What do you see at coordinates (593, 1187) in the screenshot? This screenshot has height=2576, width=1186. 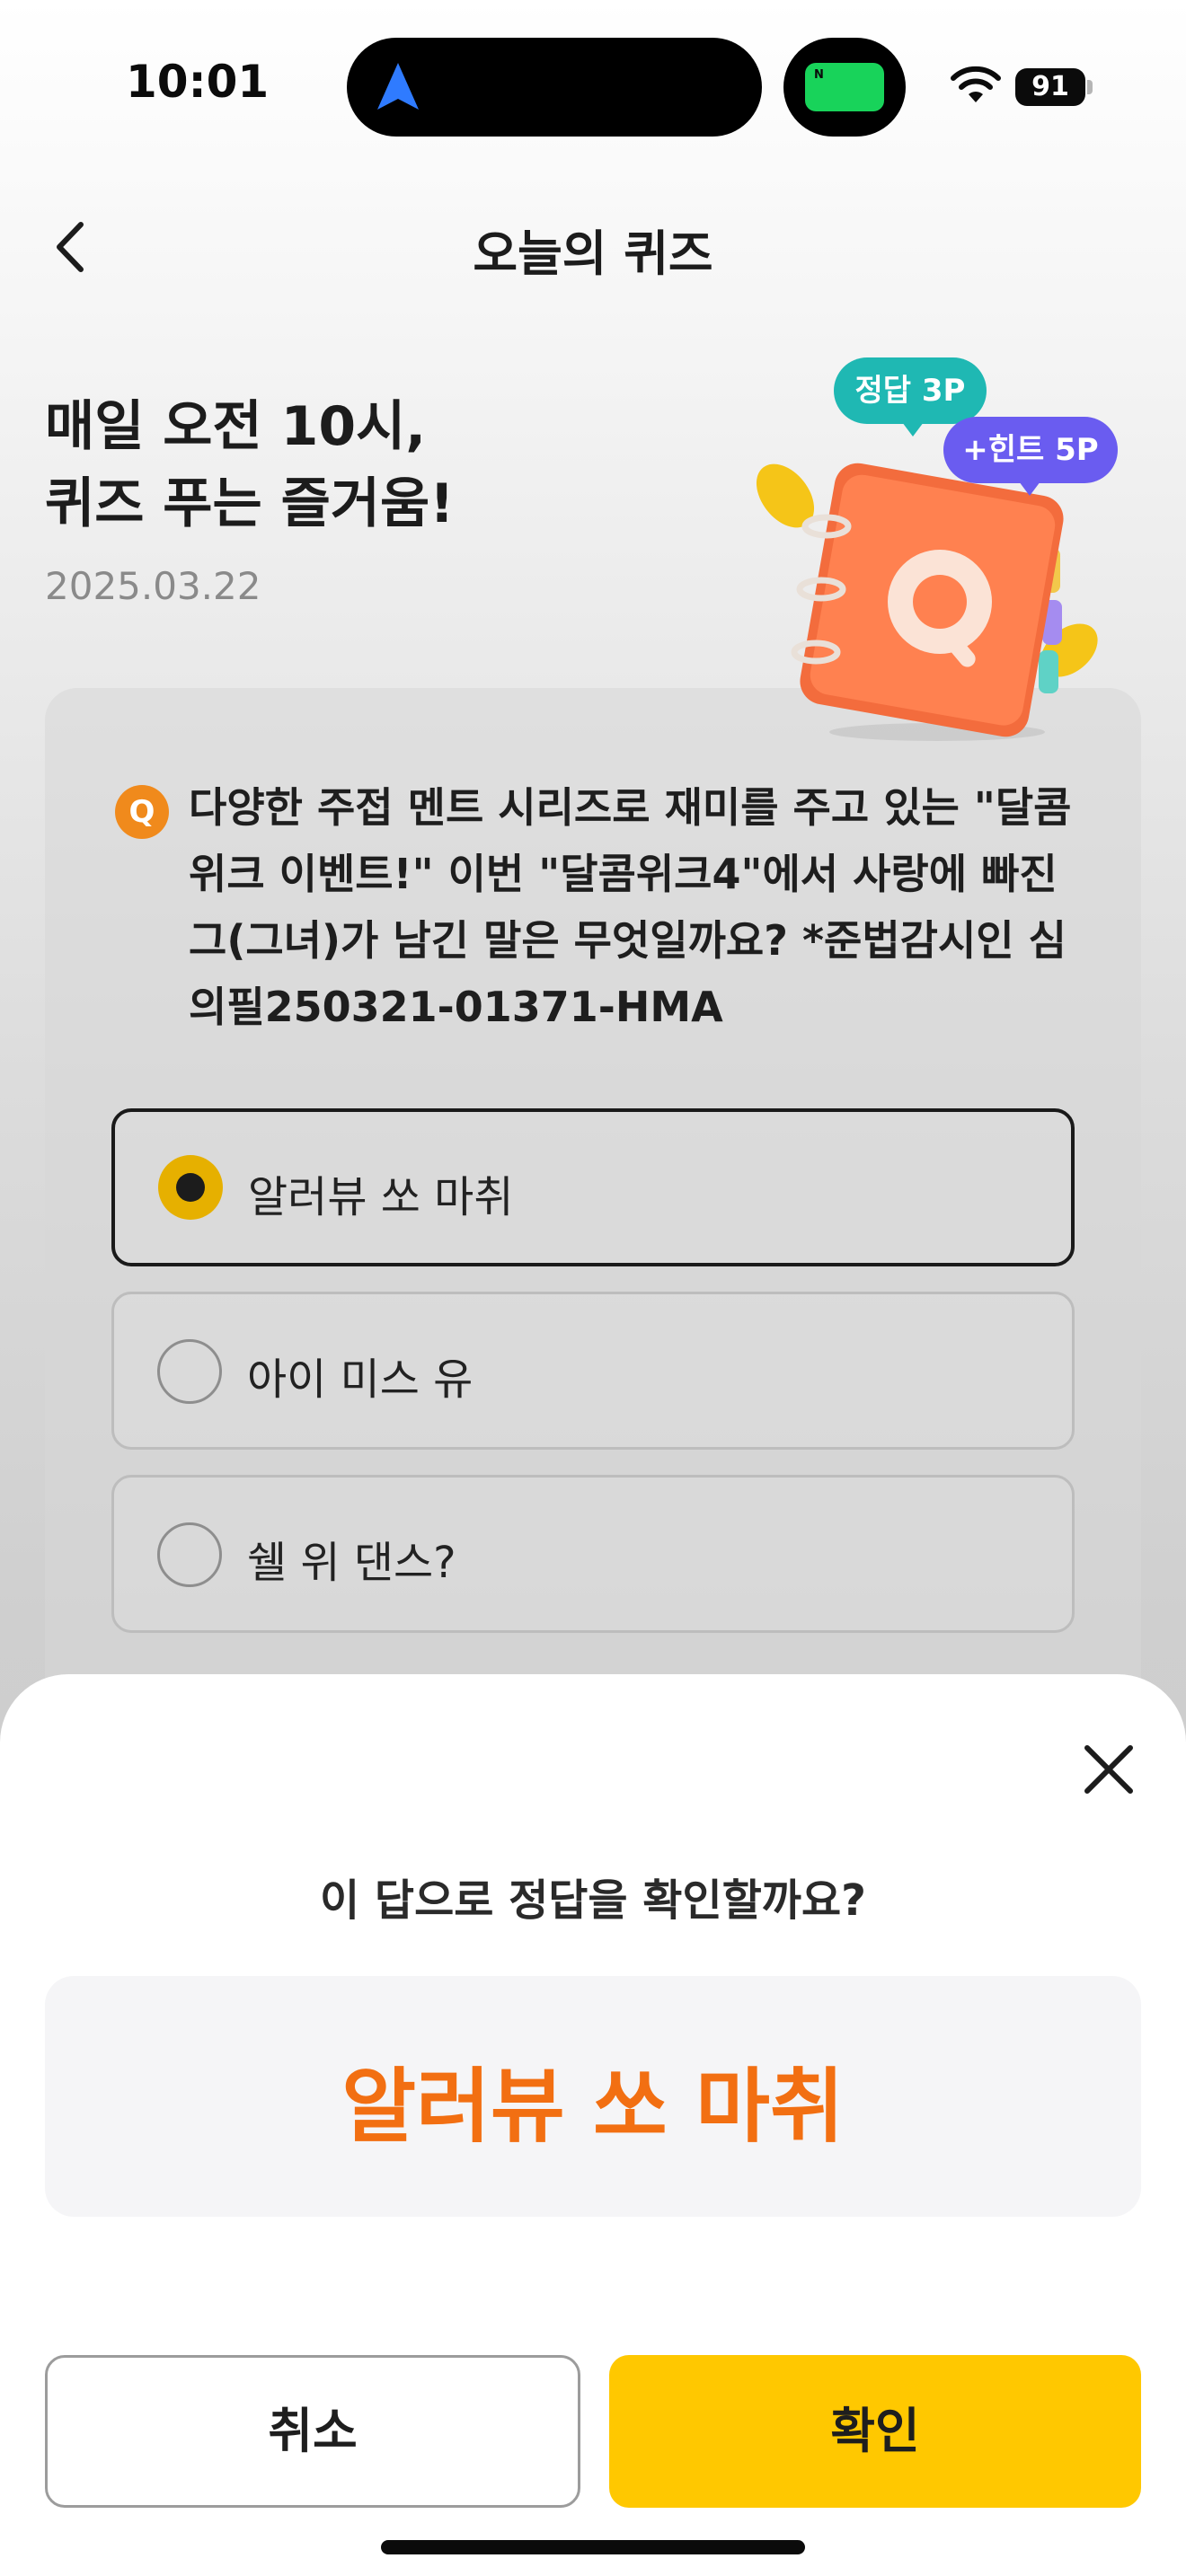 I see `option-1: 알러뷰 쏘 마취` at bounding box center [593, 1187].